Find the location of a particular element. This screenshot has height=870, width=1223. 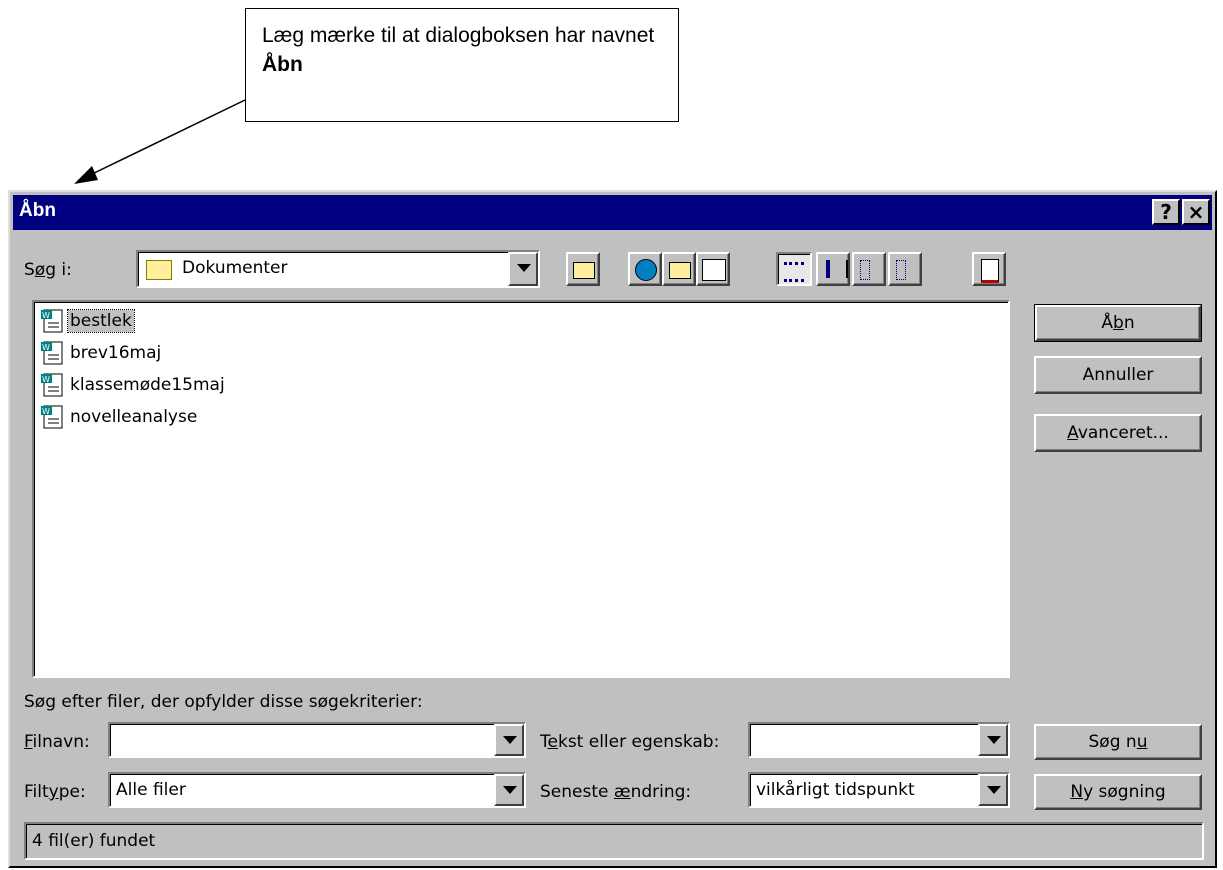

filename-combobox is located at coordinates (317, 740).